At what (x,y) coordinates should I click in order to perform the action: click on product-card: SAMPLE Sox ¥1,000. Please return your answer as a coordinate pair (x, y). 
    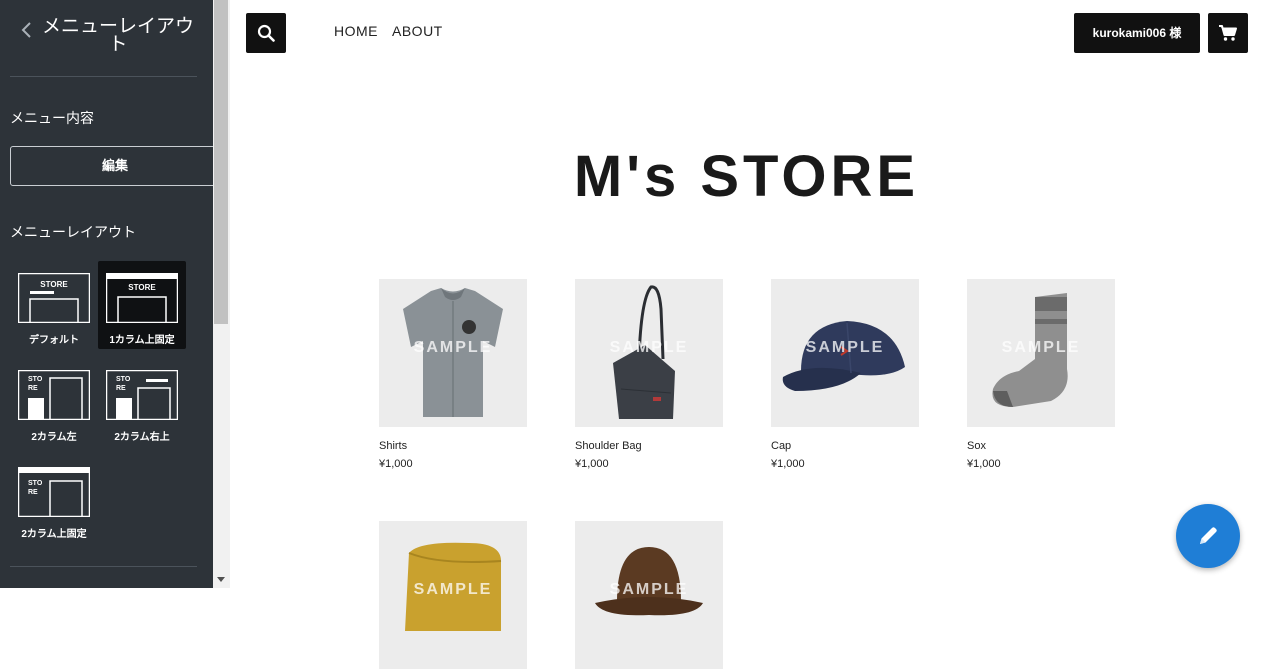
    Looking at the image, I should click on (1041, 374).